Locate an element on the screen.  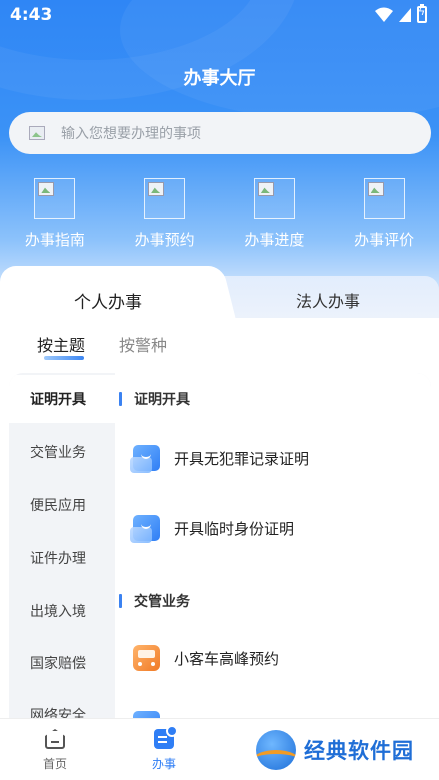
quick-action-evaluation: 办事评价 is located at coordinates (384, 214).